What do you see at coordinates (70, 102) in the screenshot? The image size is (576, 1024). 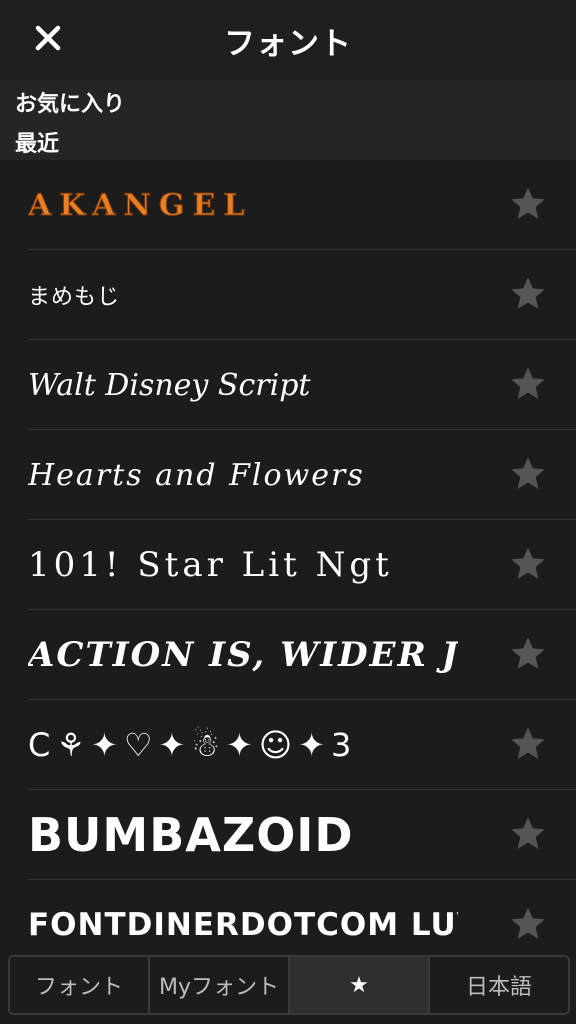 I see `favorites-link: お気に入り` at bounding box center [70, 102].